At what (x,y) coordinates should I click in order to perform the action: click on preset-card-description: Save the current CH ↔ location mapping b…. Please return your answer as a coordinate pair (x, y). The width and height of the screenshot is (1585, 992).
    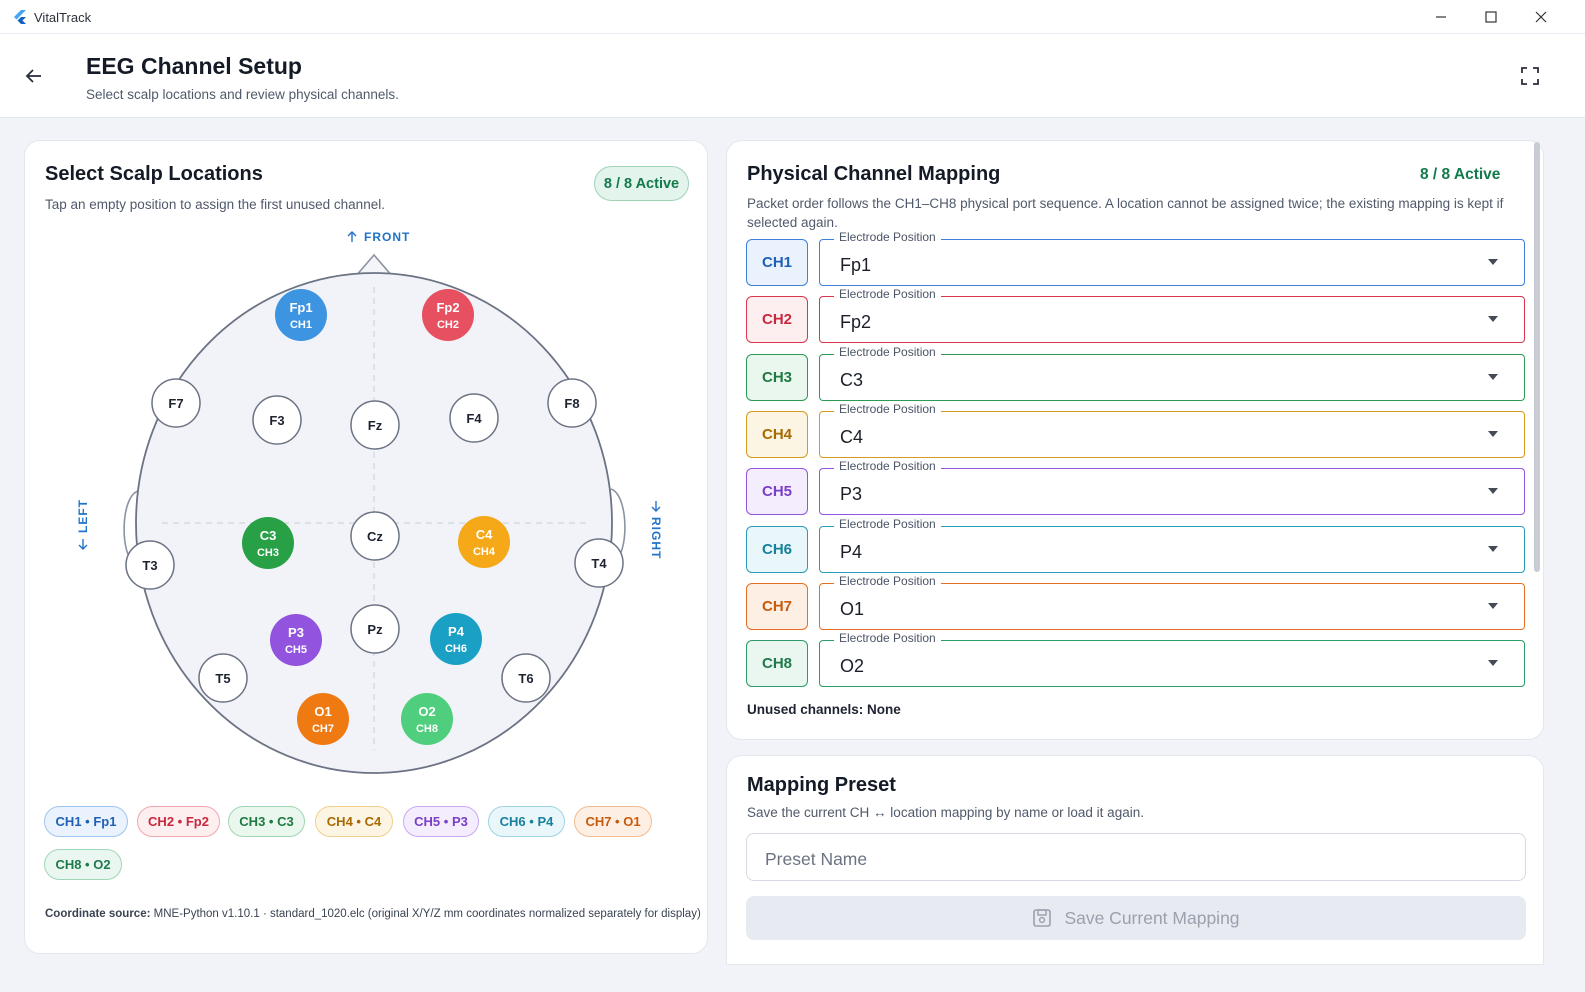
    Looking at the image, I should click on (945, 812).